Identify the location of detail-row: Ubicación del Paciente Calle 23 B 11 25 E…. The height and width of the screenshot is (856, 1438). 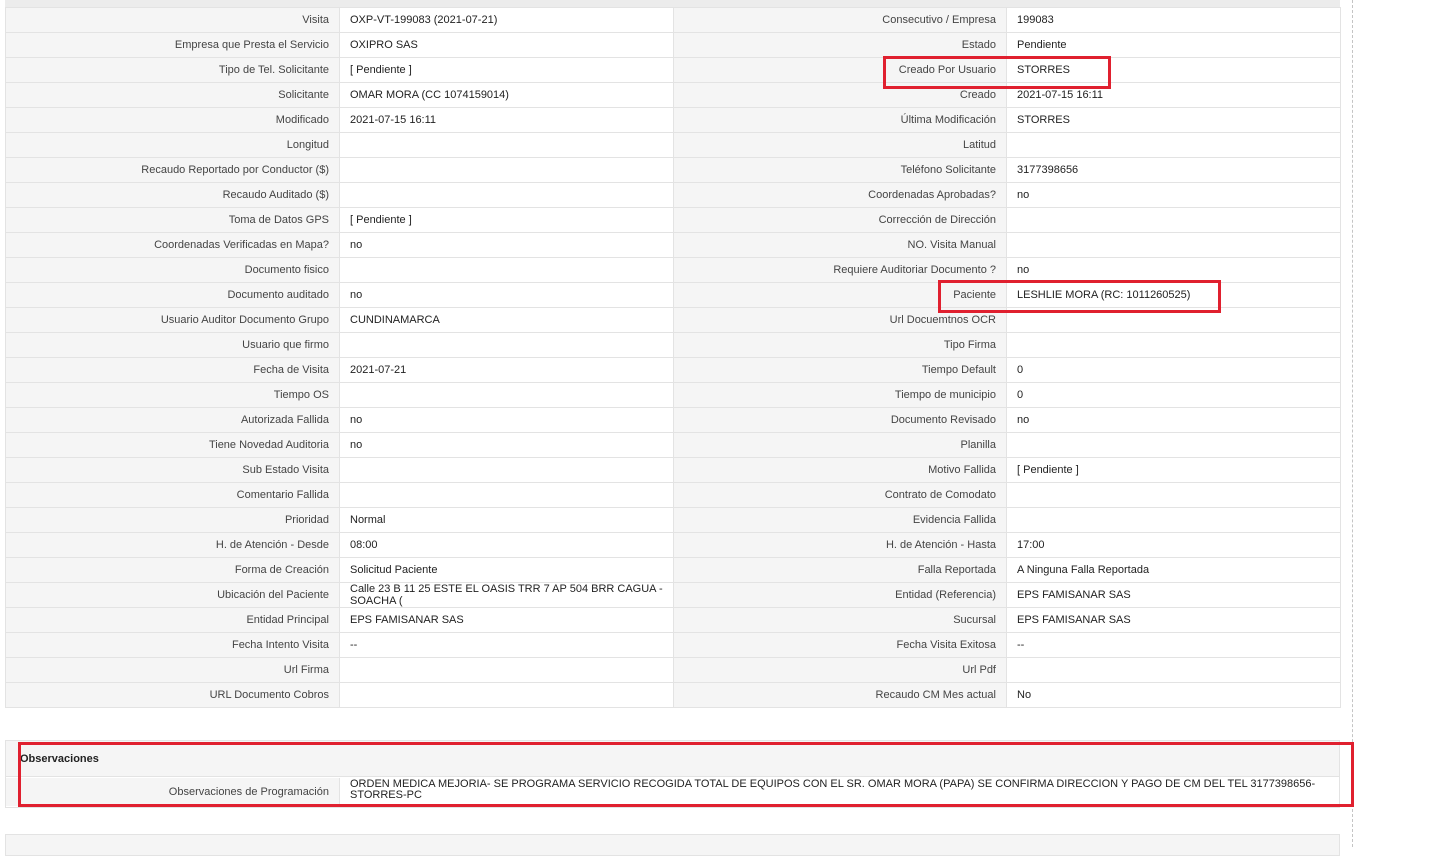
(673, 595).